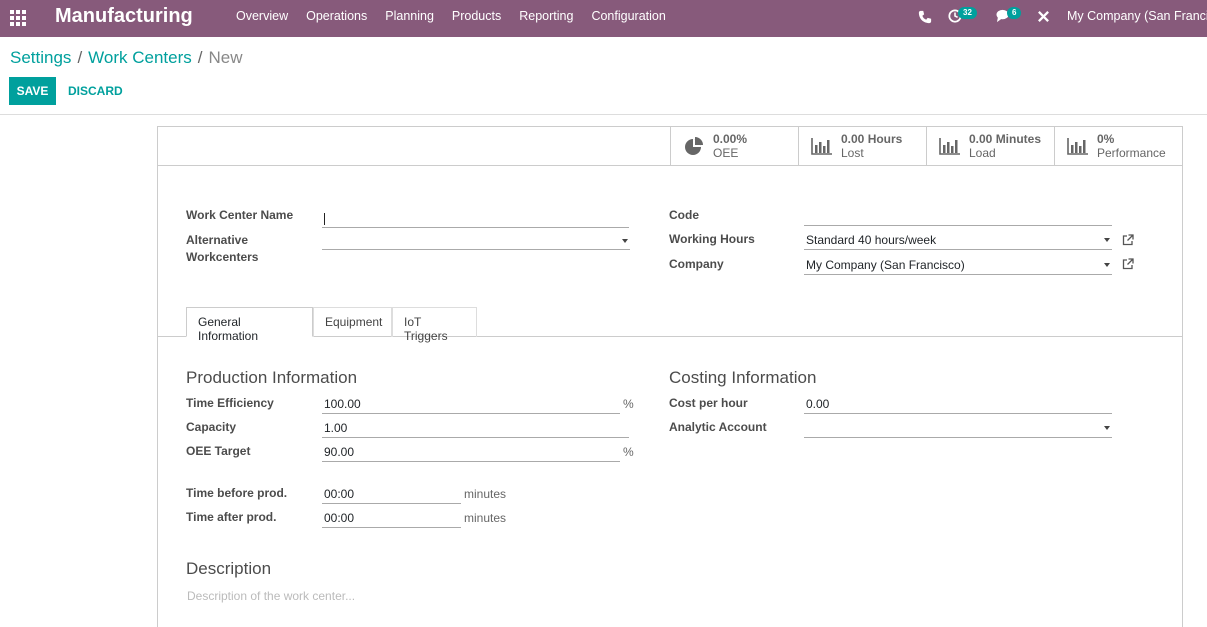 Image resolution: width=1207 pixels, height=627 pixels. I want to click on cost-per-hour-label: Cost per hour, so click(708, 403).